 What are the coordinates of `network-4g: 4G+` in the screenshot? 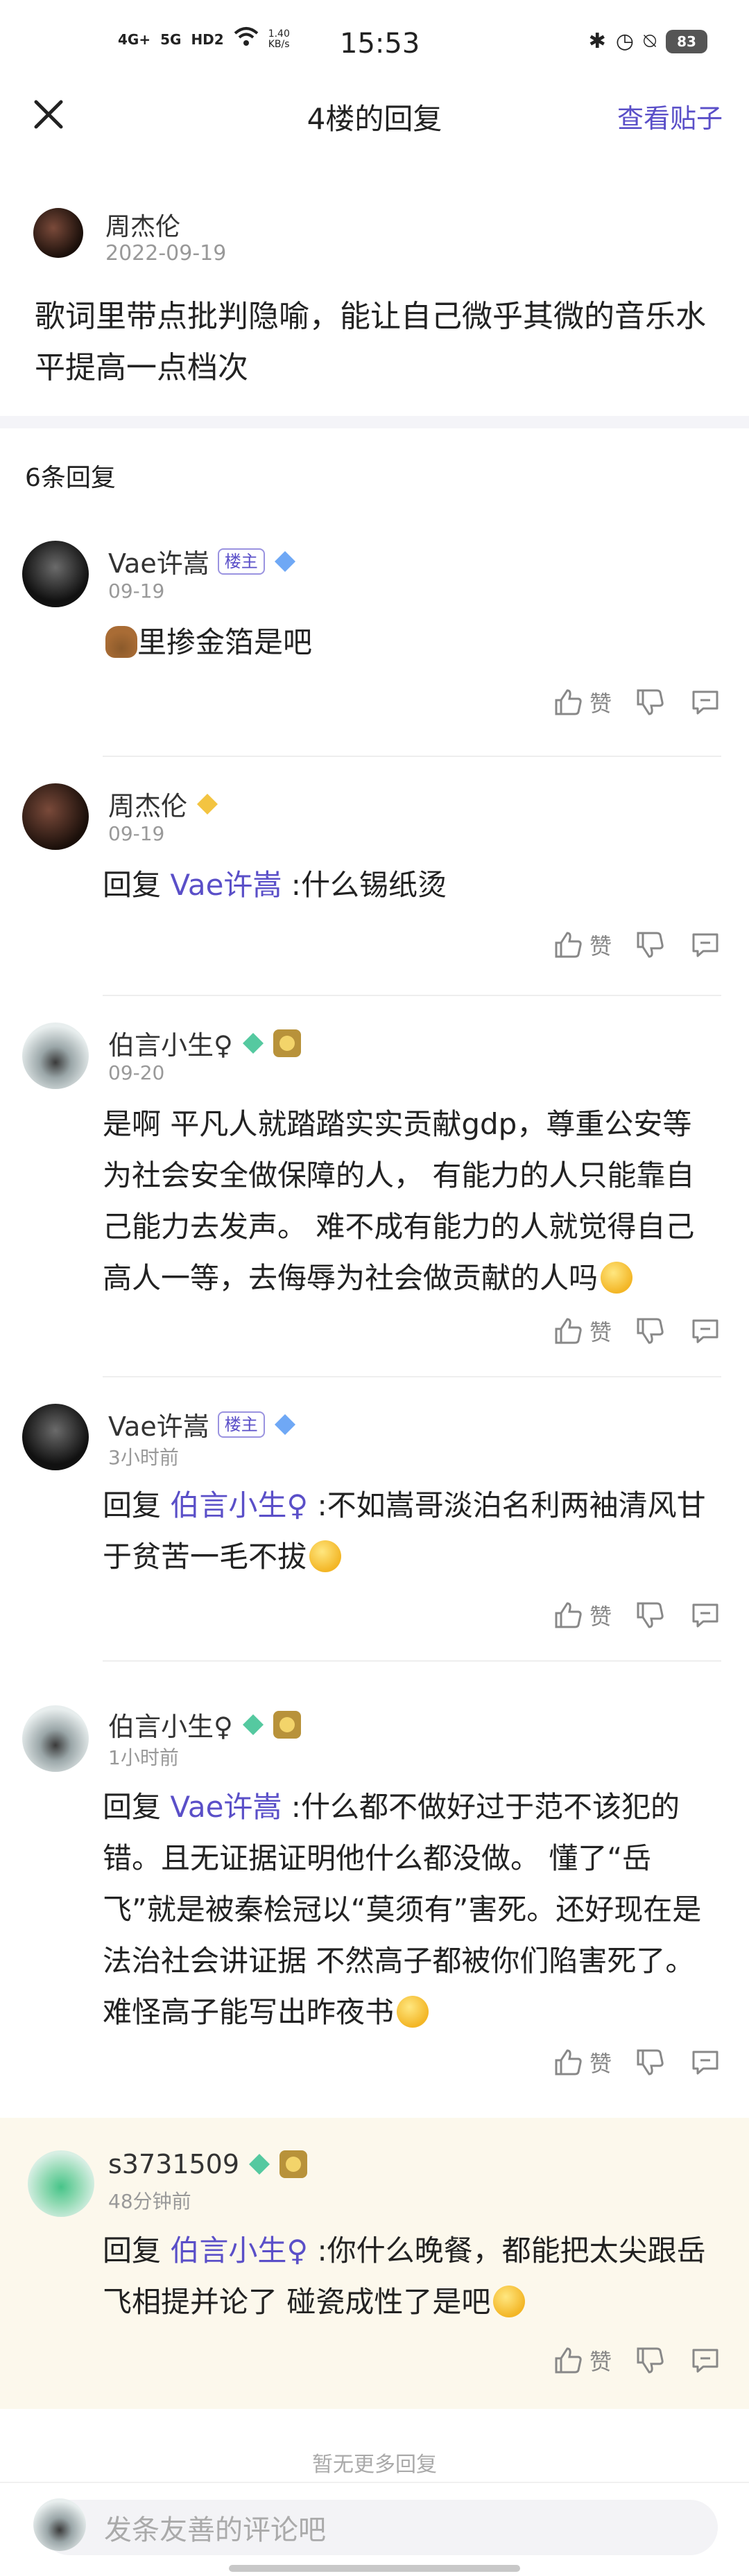 It's located at (134, 39).